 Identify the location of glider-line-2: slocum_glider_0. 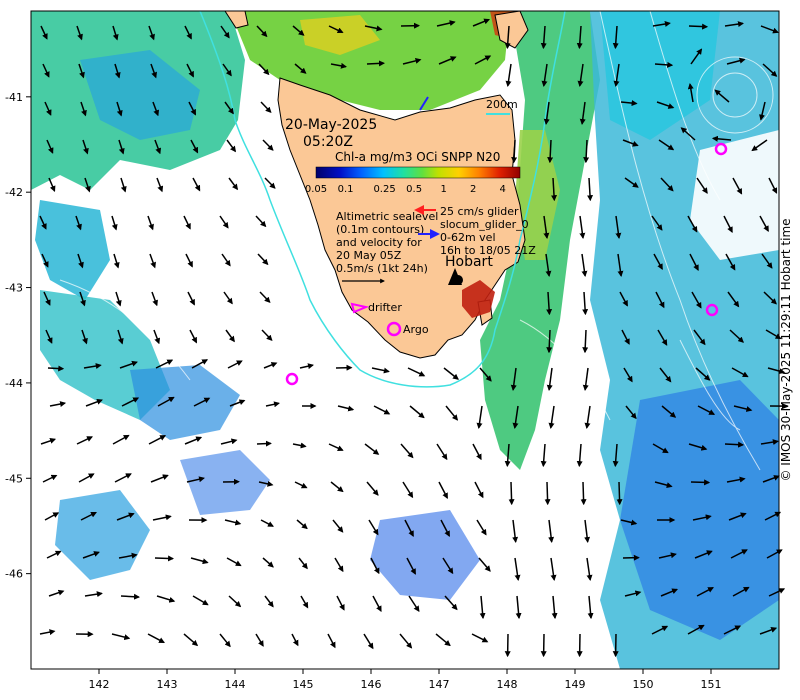
(484, 224).